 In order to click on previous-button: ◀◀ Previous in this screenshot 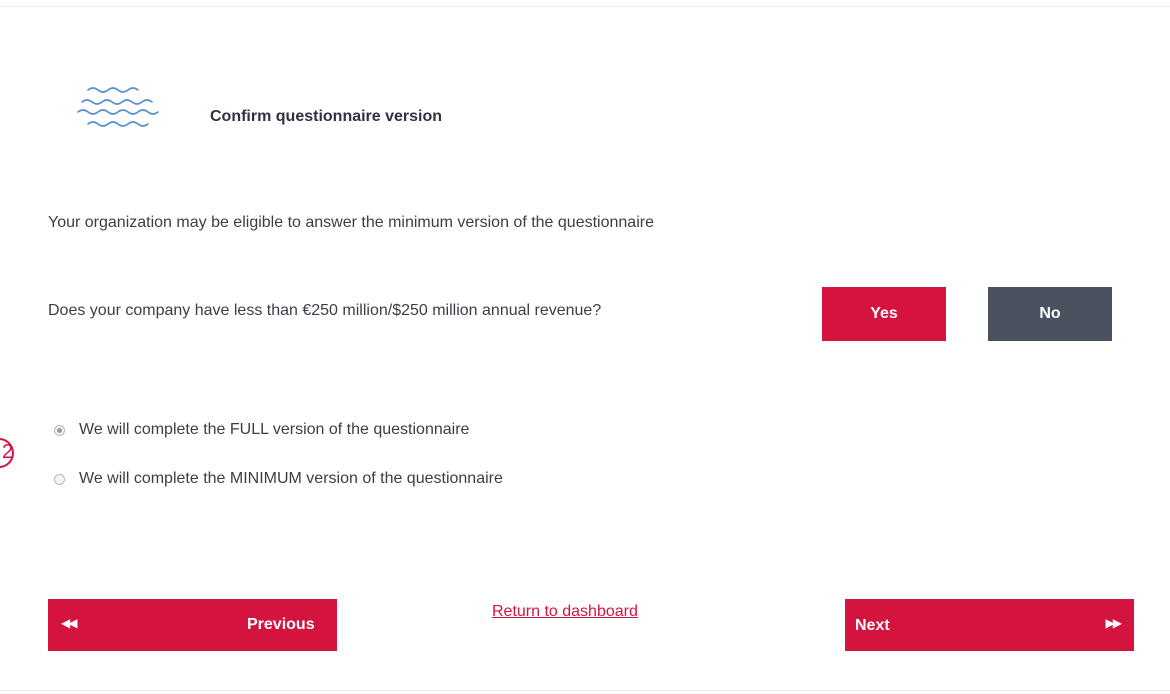, I will do `click(192, 625)`.